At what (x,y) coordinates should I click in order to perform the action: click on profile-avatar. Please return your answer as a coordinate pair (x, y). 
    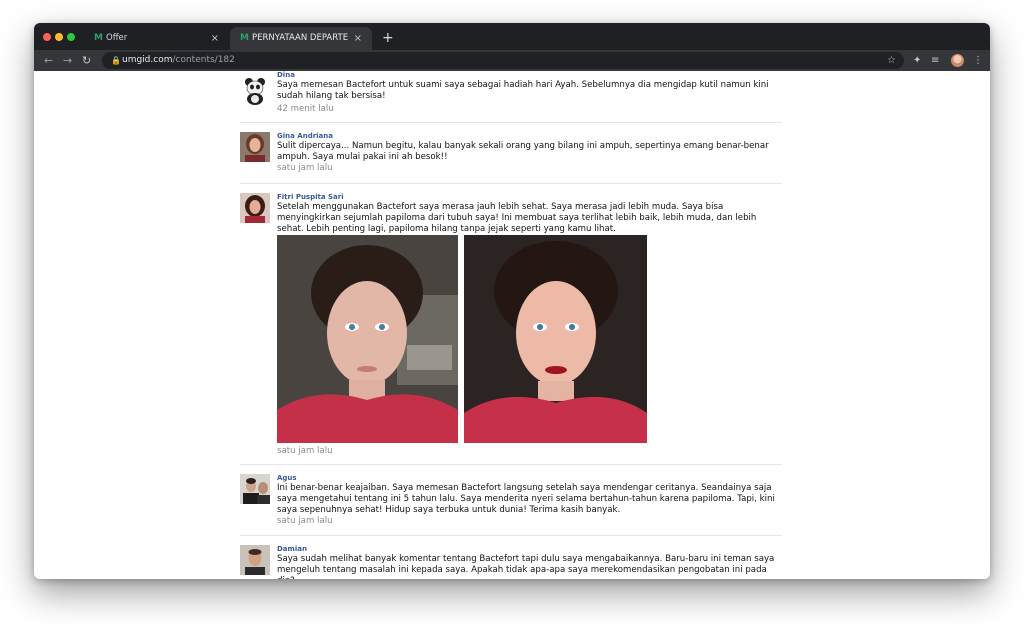
    Looking at the image, I should click on (957, 60).